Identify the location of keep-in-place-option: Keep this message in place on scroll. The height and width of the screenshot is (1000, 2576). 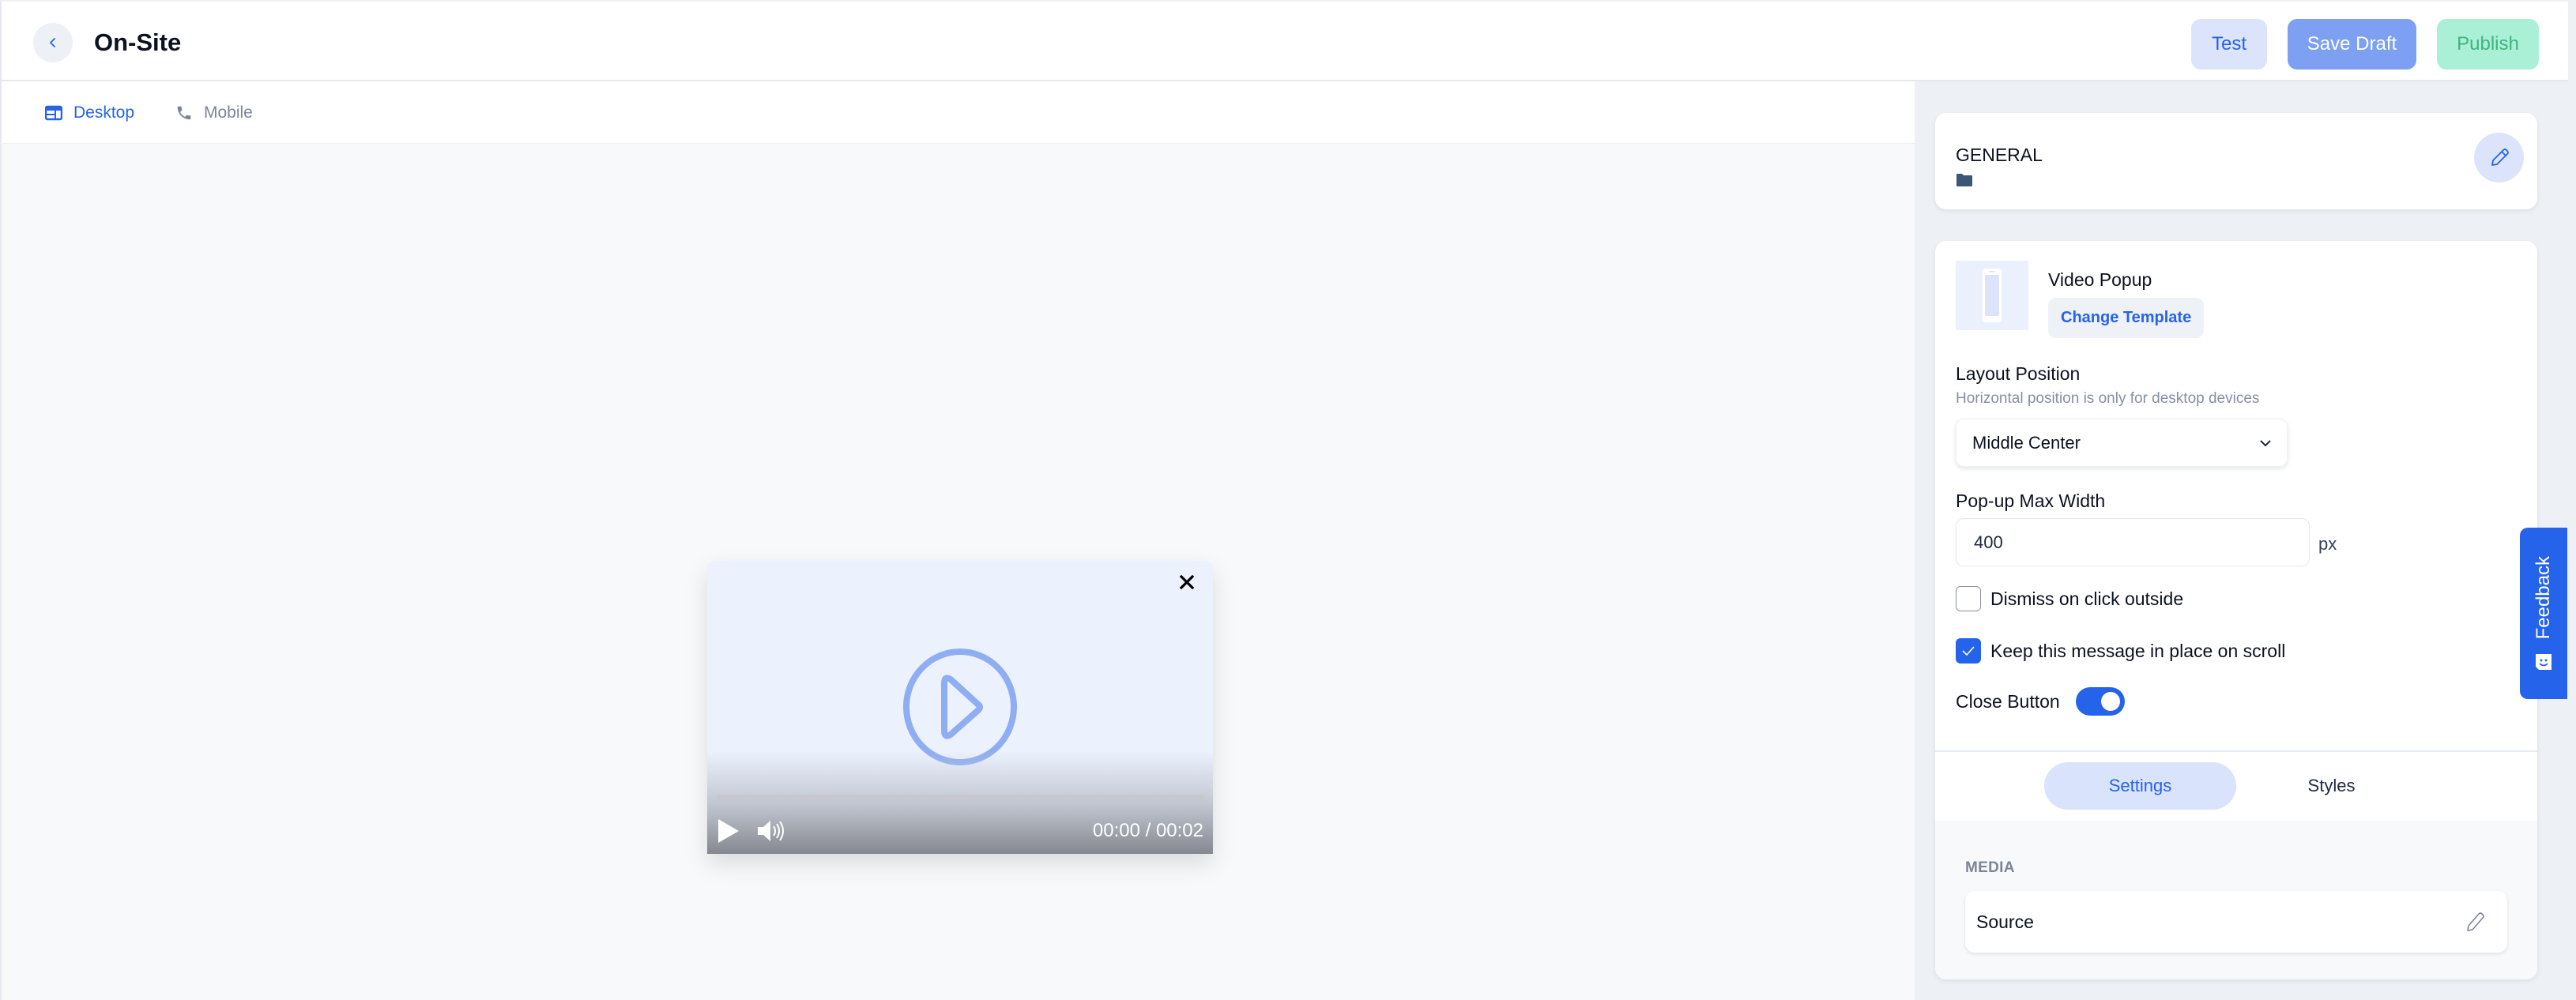
(2120, 651).